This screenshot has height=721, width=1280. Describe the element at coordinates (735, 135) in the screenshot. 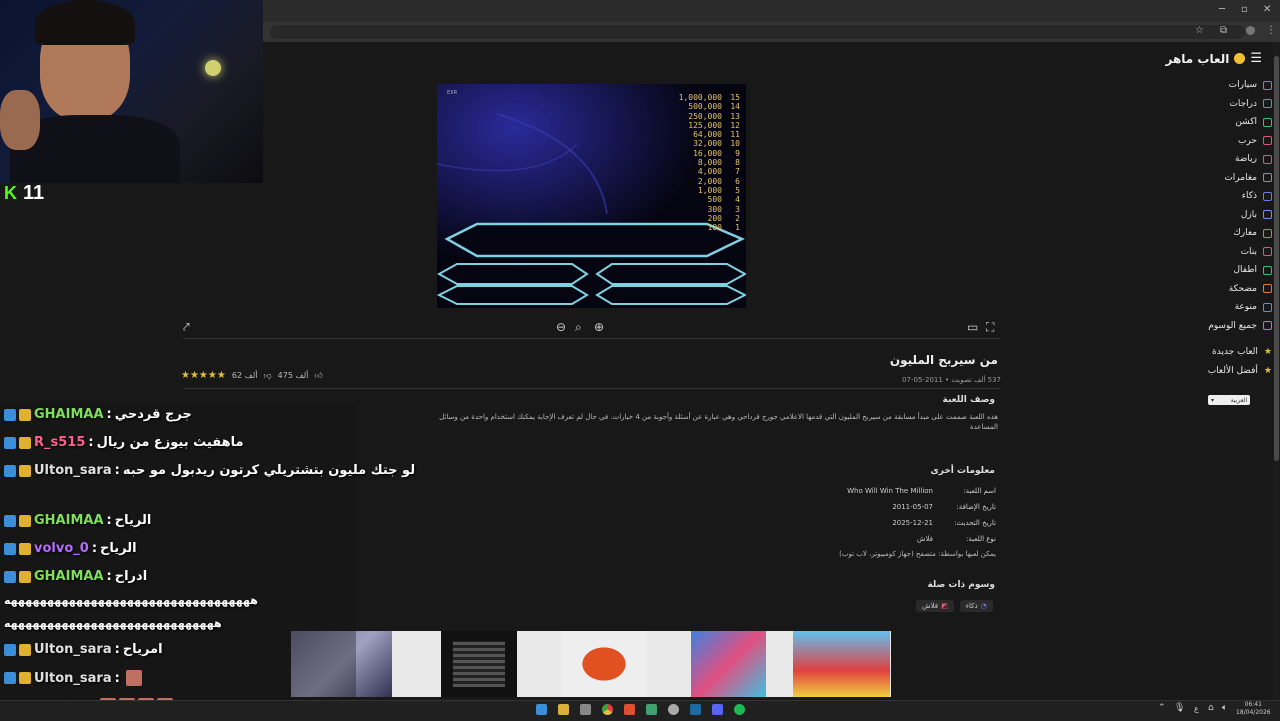

I see `ladder-level: 11` at that location.